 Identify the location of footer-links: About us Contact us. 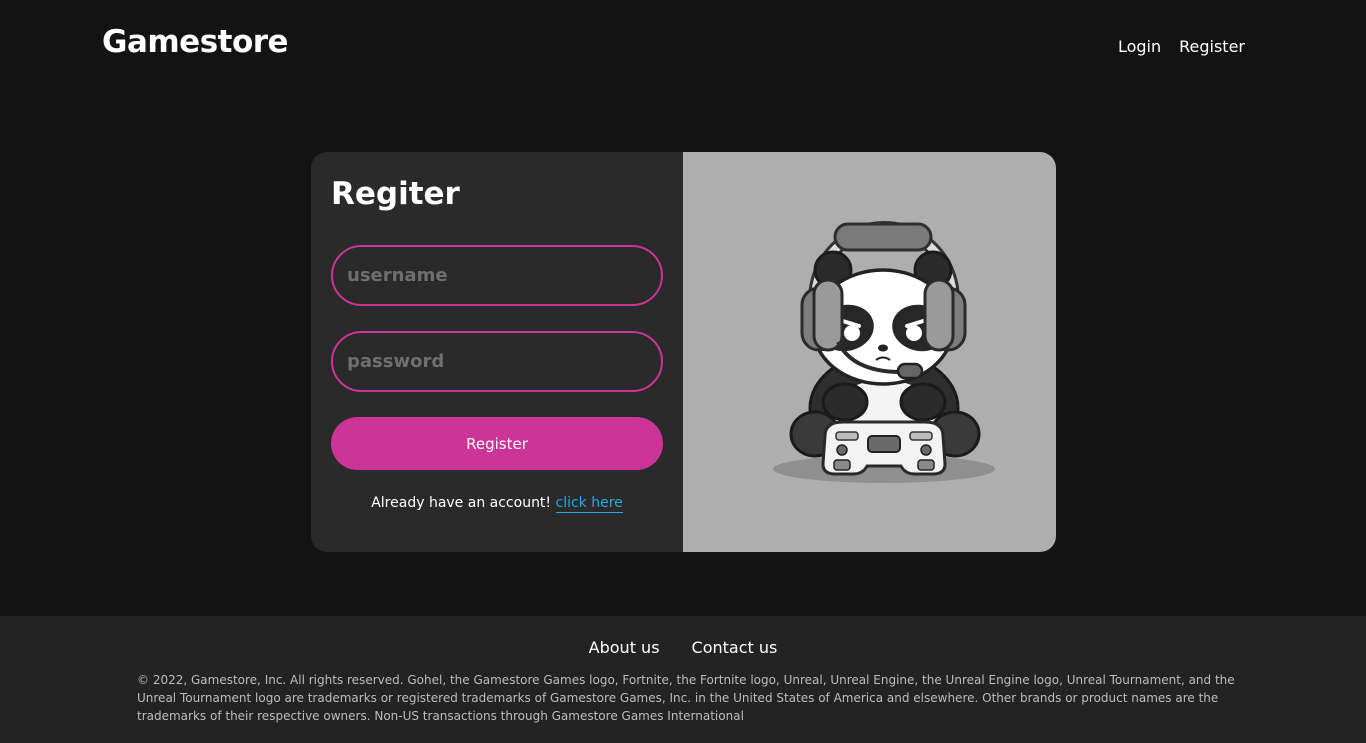
(683, 647).